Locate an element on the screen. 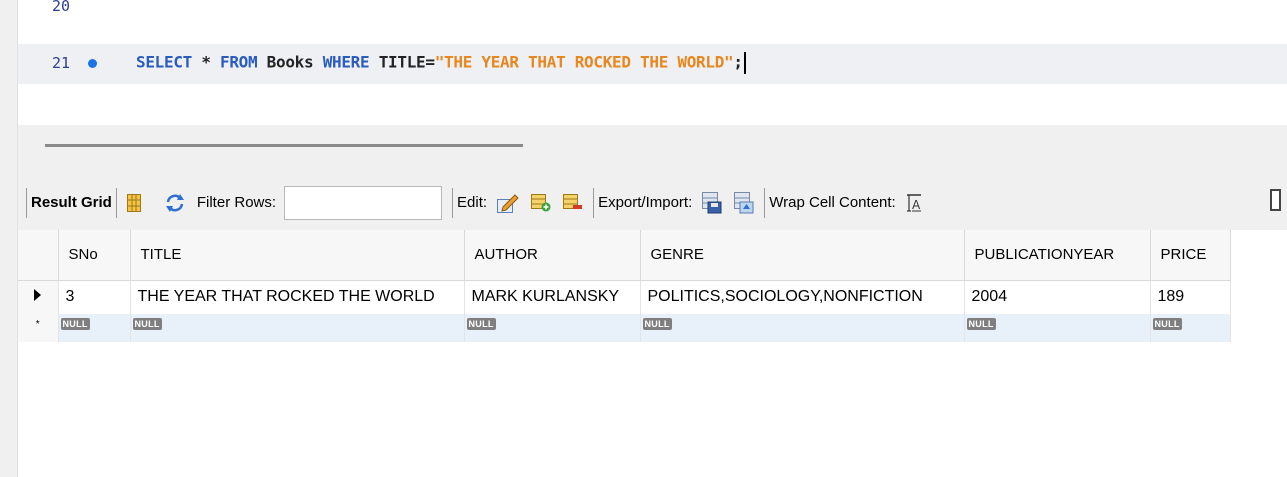 The width and height of the screenshot is (1287, 477). keyword-select: SELECT is located at coordinates (164, 62).